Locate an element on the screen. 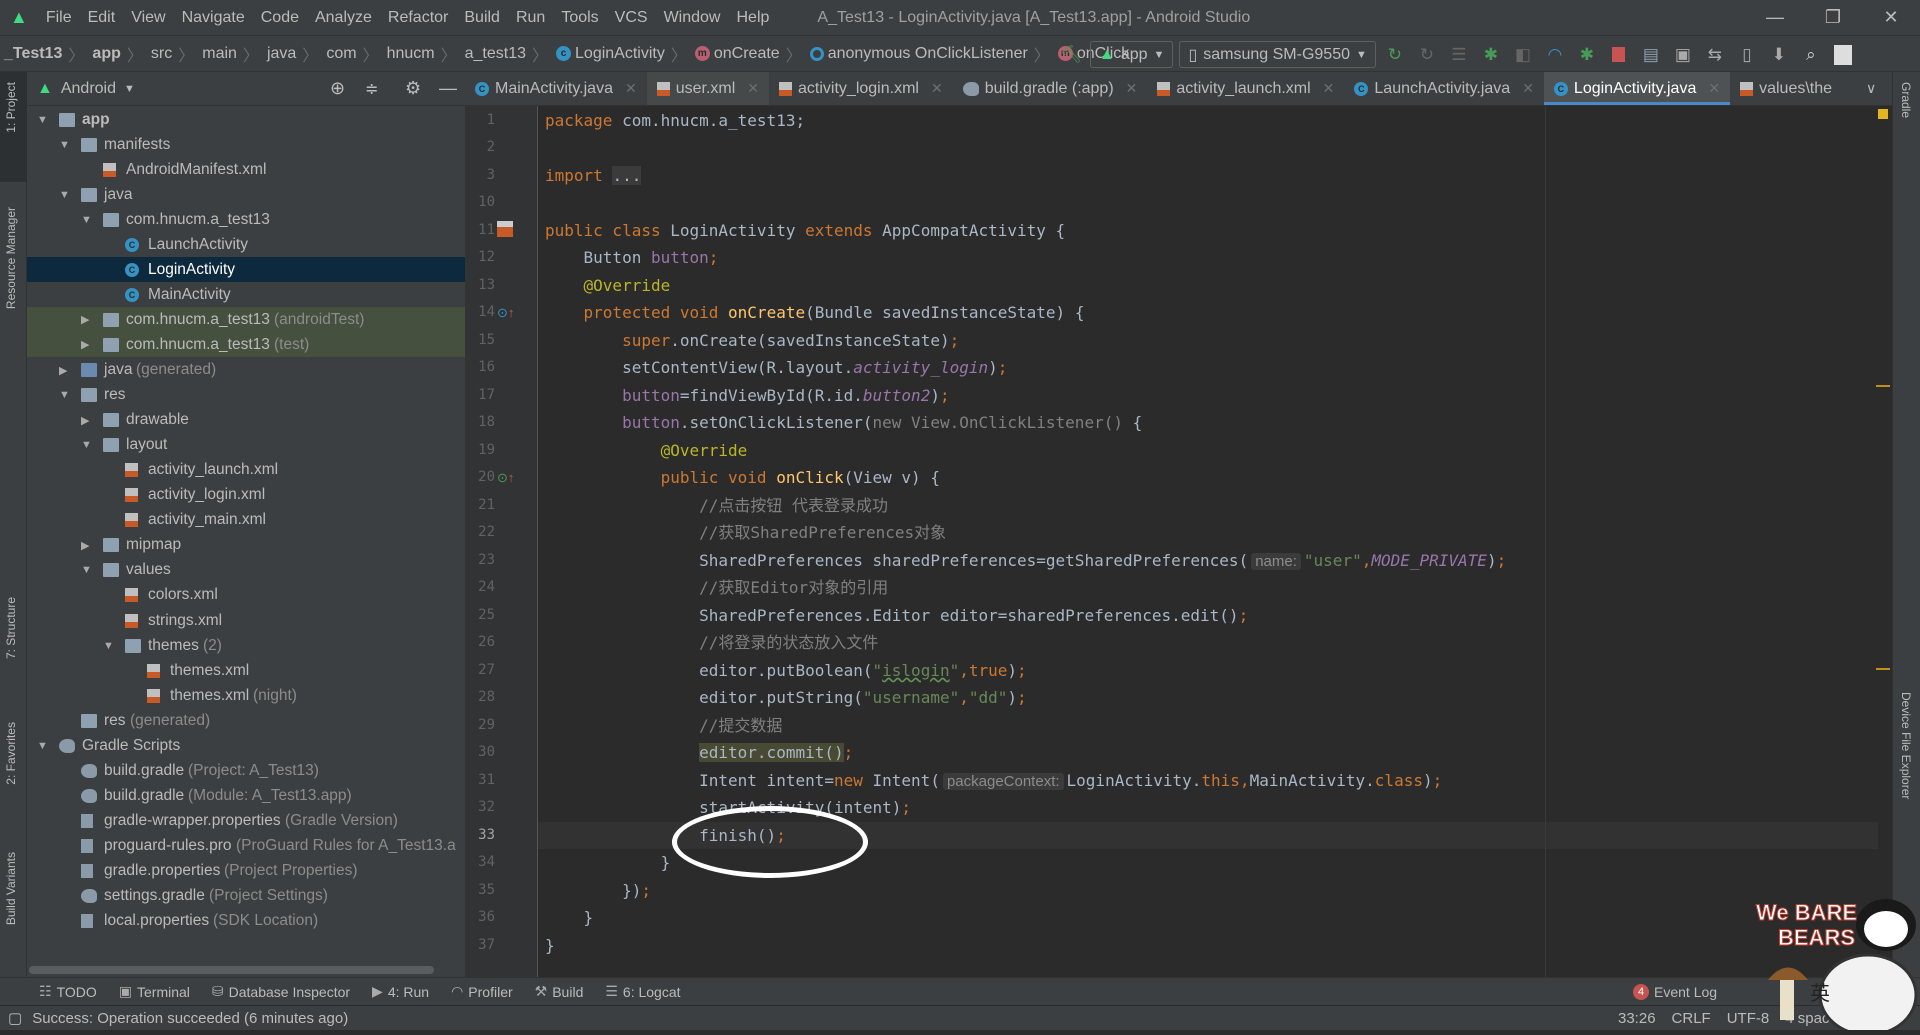 This screenshot has width=1920, height=1035. code-line: //点击按钮 代表登录成功 is located at coordinates (1208, 506).